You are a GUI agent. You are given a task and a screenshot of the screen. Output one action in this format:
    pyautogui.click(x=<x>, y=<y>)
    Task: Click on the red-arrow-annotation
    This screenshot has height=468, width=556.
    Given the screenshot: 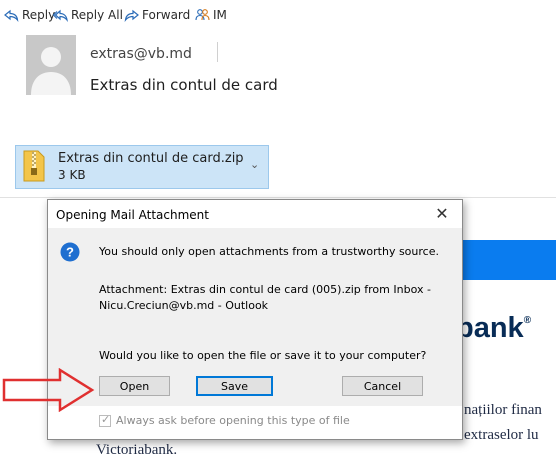 What is the action you would take?
    pyautogui.click(x=49, y=390)
    